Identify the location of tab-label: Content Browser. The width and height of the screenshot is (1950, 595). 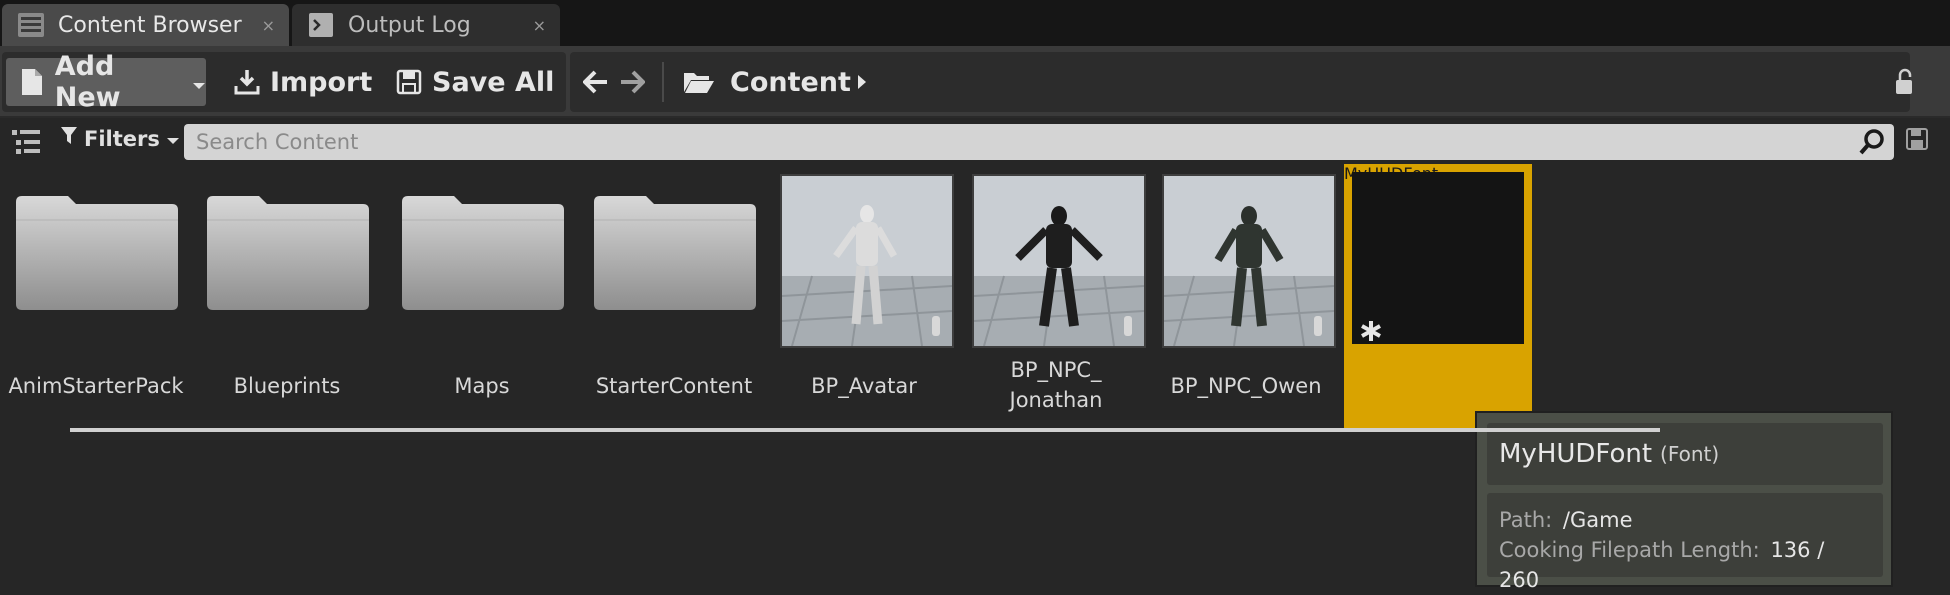
(150, 25).